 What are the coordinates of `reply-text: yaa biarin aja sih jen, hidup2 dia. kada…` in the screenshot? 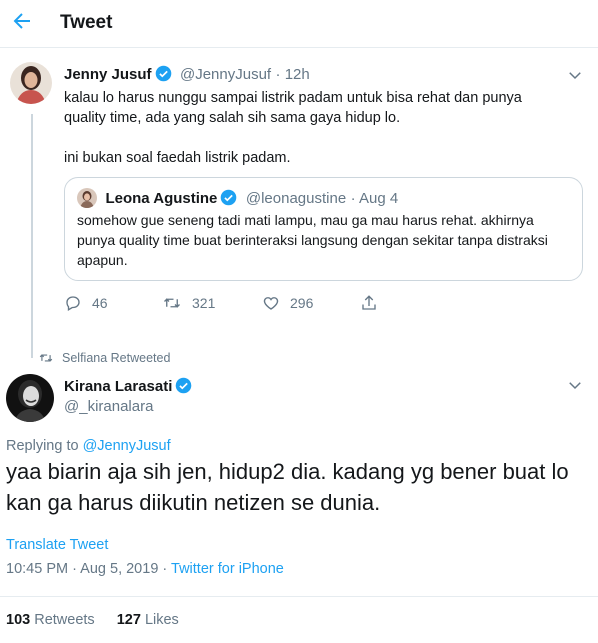 It's located at (287, 487).